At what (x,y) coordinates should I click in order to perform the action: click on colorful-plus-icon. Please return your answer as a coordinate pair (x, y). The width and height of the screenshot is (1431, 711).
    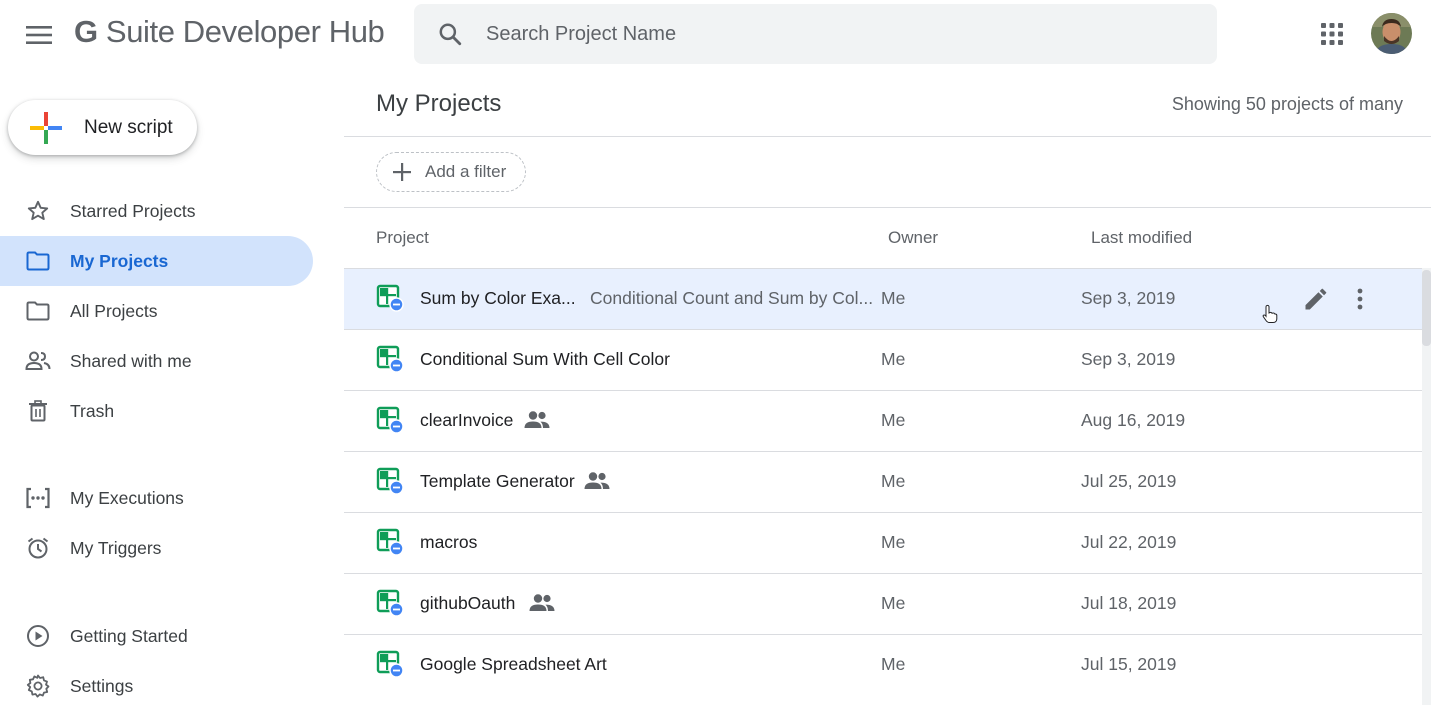
    Looking at the image, I should click on (46, 127).